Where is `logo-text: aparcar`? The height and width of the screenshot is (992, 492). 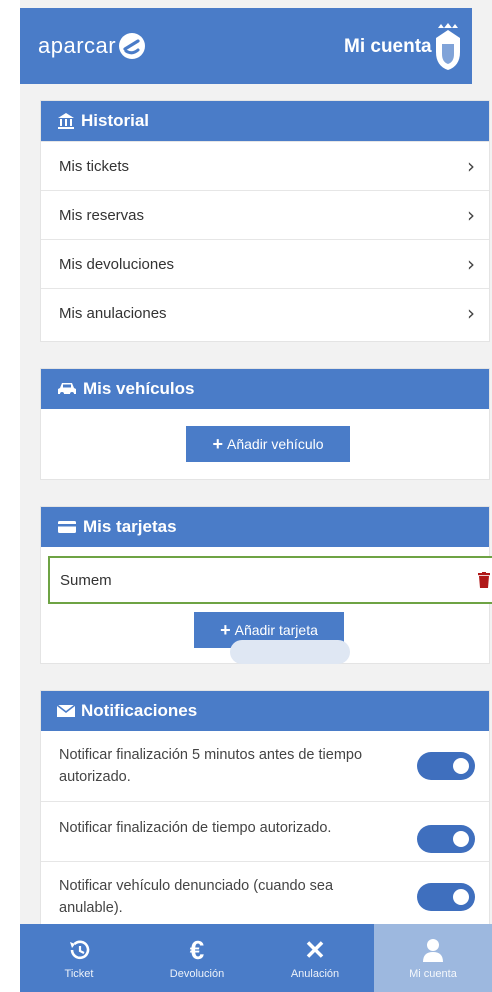 logo-text: aparcar is located at coordinates (77, 45).